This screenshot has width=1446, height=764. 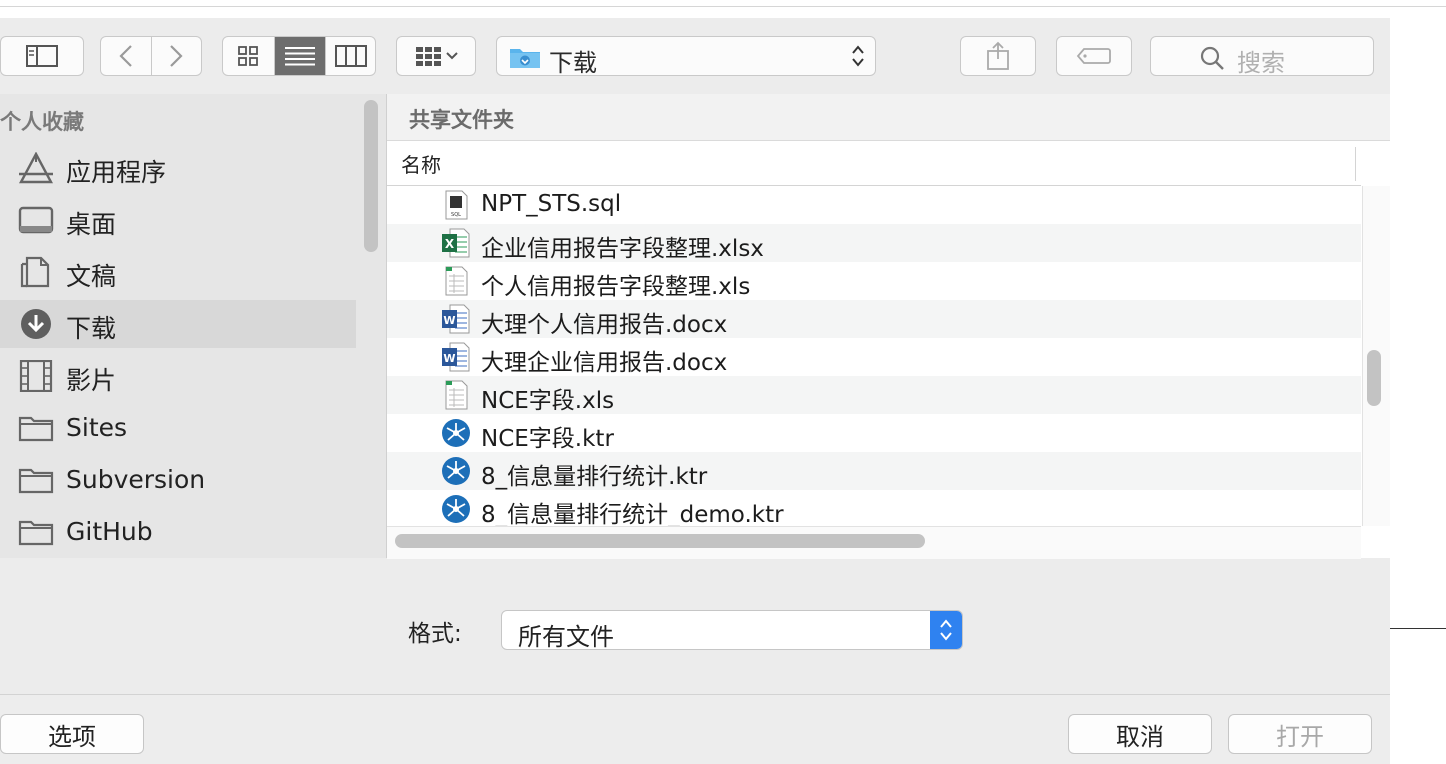 I want to click on sidebar-item-downloads: 下载, so click(x=178, y=324).